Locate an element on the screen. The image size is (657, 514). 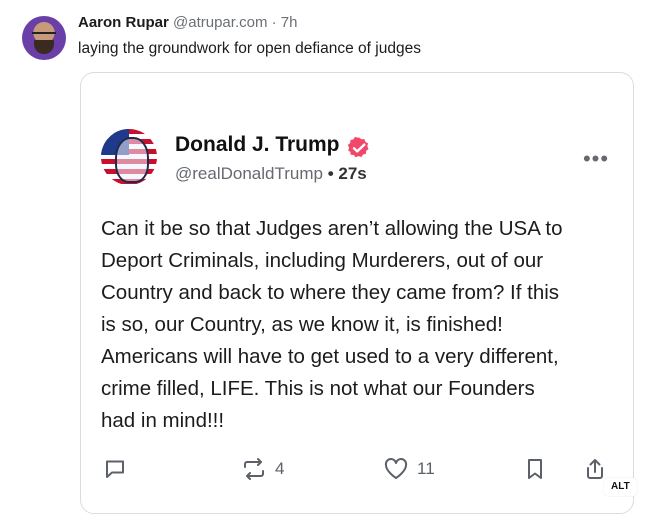
author-name: Aaron Rupar is located at coordinates (123, 22).